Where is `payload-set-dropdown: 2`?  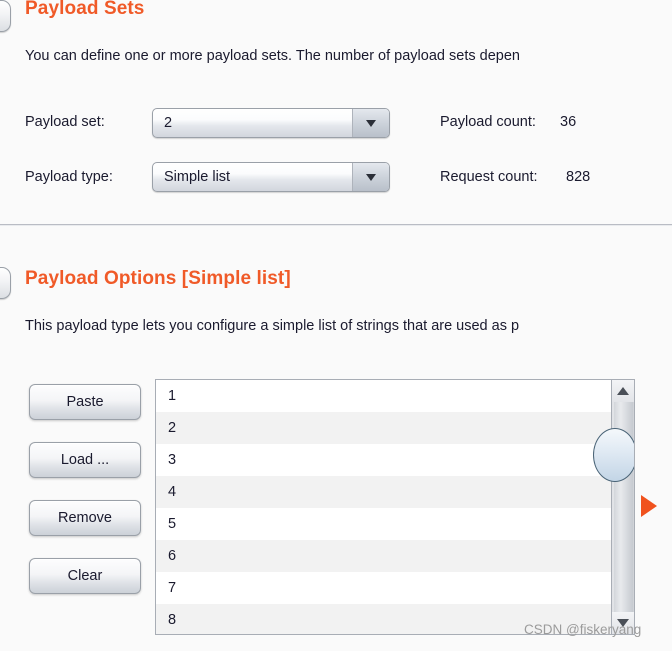
payload-set-dropdown: 2 is located at coordinates (271, 123).